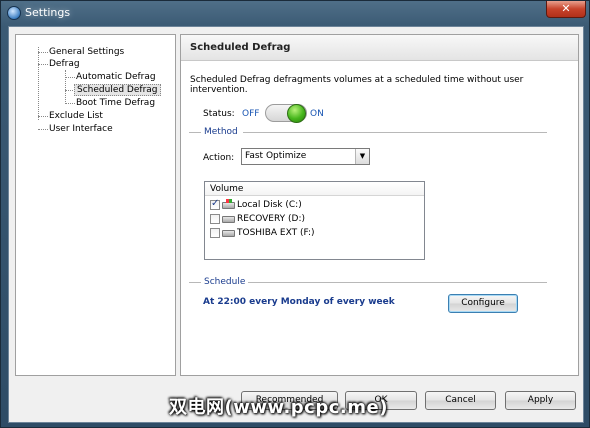 This screenshot has width=590, height=428. What do you see at coordinates (271, 219) in the screenshot?
I see `volume-label: RECOVERY (D:)` at bounding box center [271, 219].